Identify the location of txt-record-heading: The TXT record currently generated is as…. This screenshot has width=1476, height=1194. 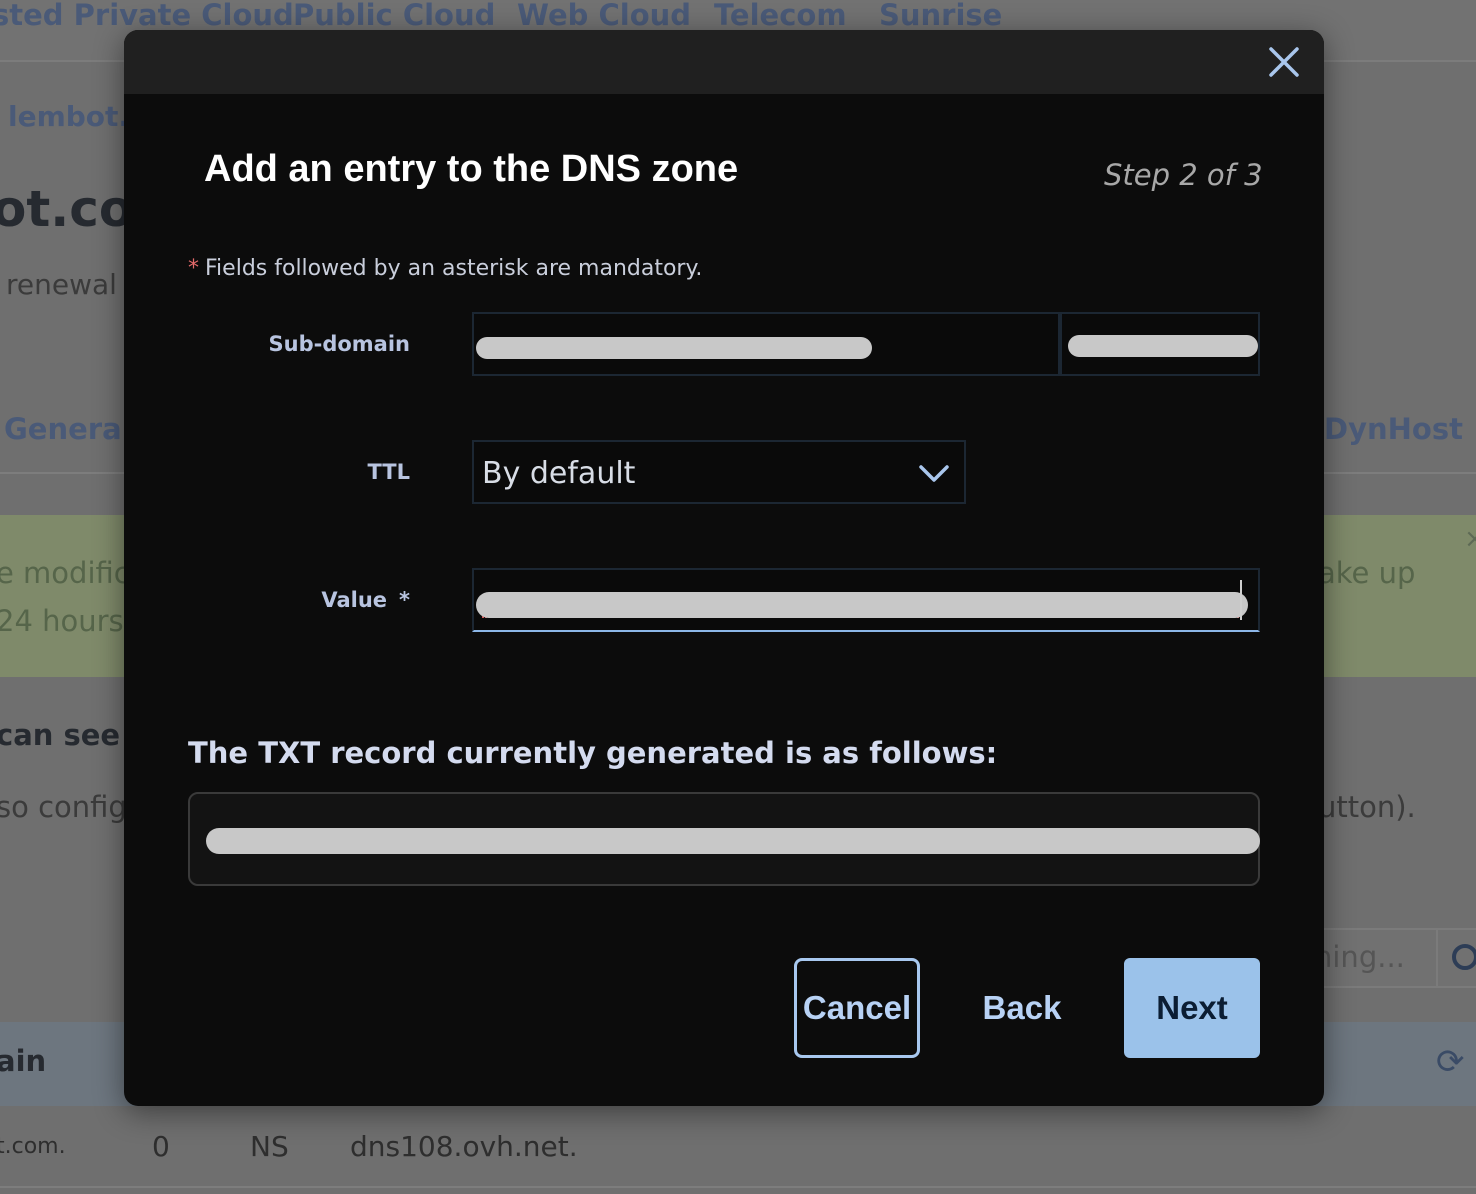
(593, 753).